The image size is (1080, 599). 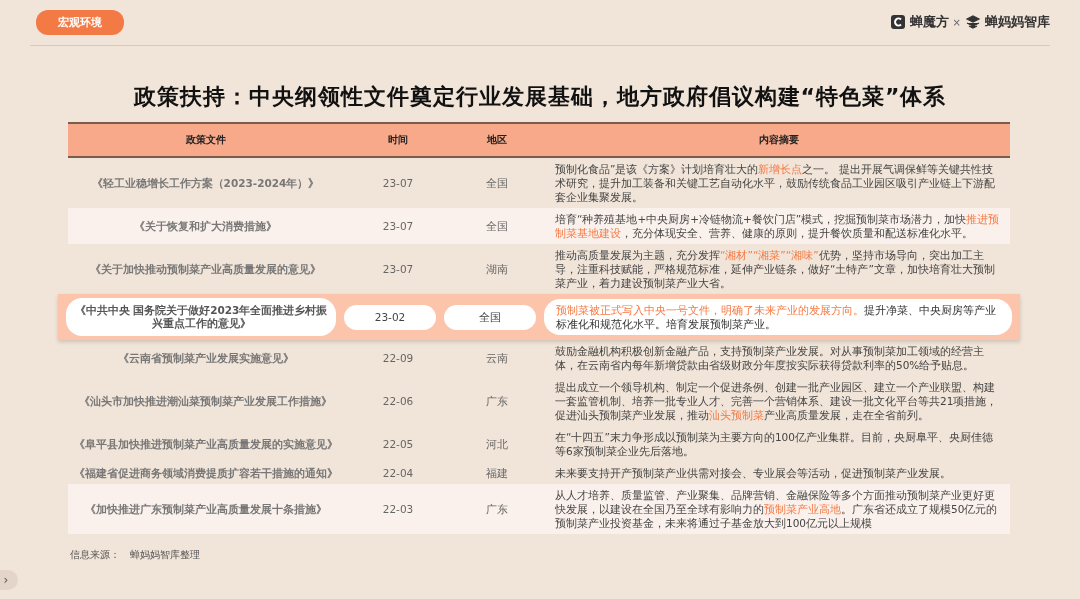 What do you see at coordinates (1017, 22) in the screenshot?
I see `brand-name: 蝉妈妈智库` at bounding box center [1017, 22].